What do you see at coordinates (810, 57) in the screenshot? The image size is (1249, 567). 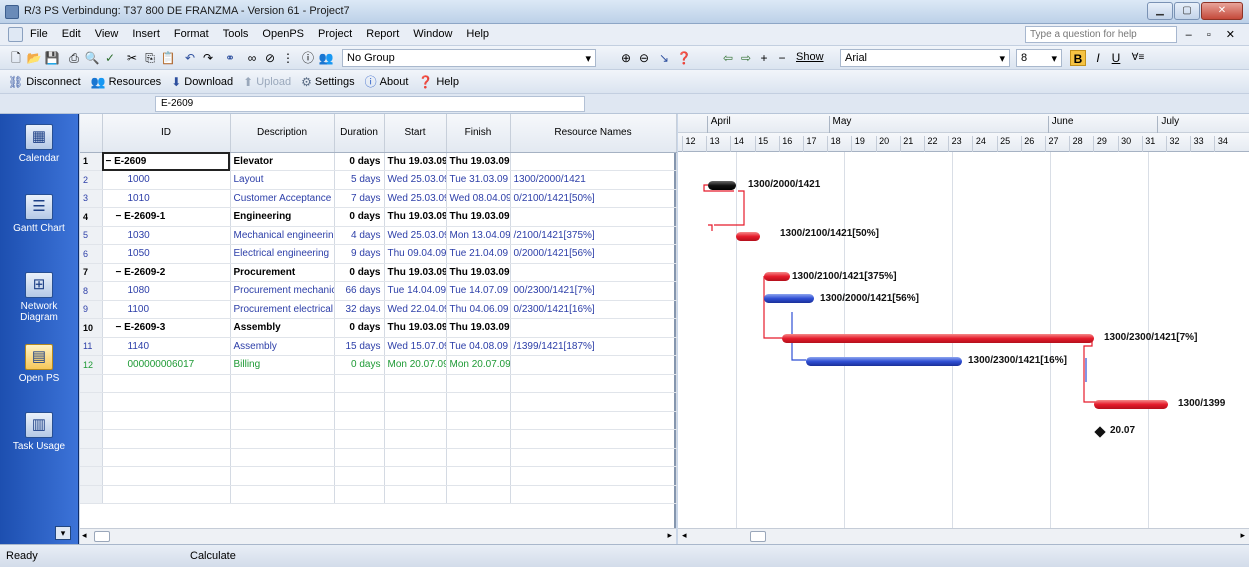 I see `show-dropdown: Show` at bounding box center [810, 57].